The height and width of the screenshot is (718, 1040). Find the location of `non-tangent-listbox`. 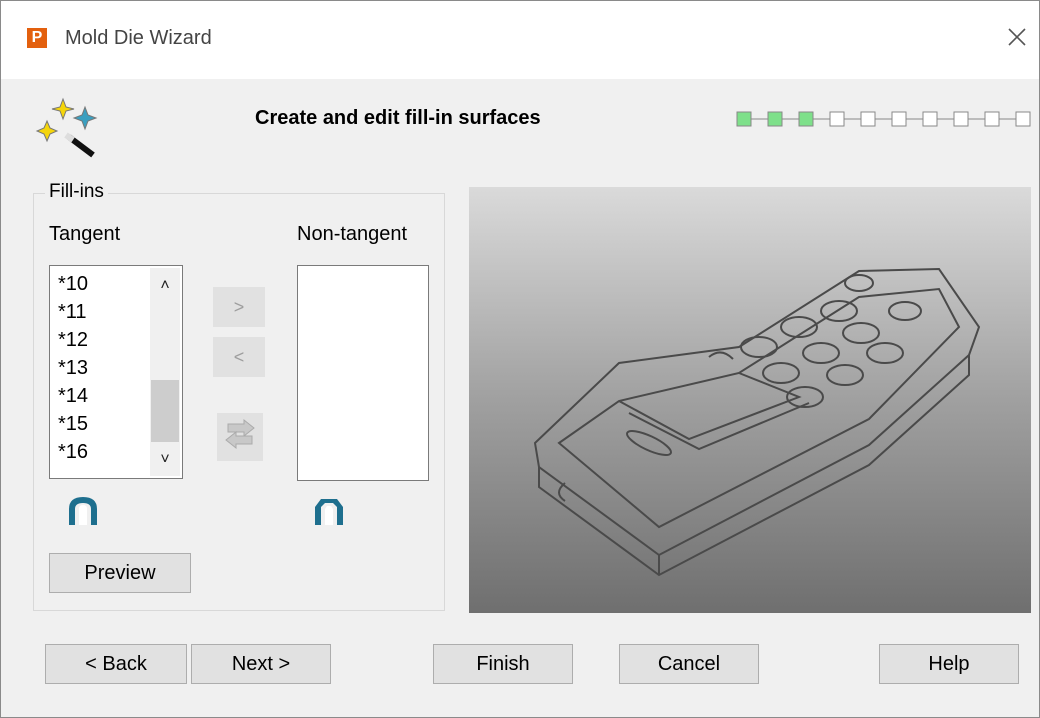

non-tangent-listbox is located at coordinates (363, 373).